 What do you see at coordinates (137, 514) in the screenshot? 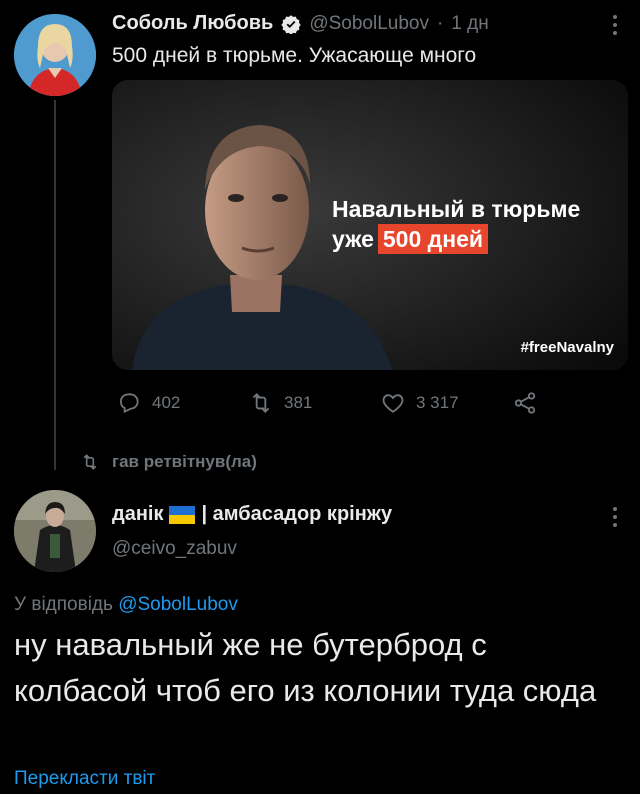
I see `author-name: данік` at bounding box center [137, 514].